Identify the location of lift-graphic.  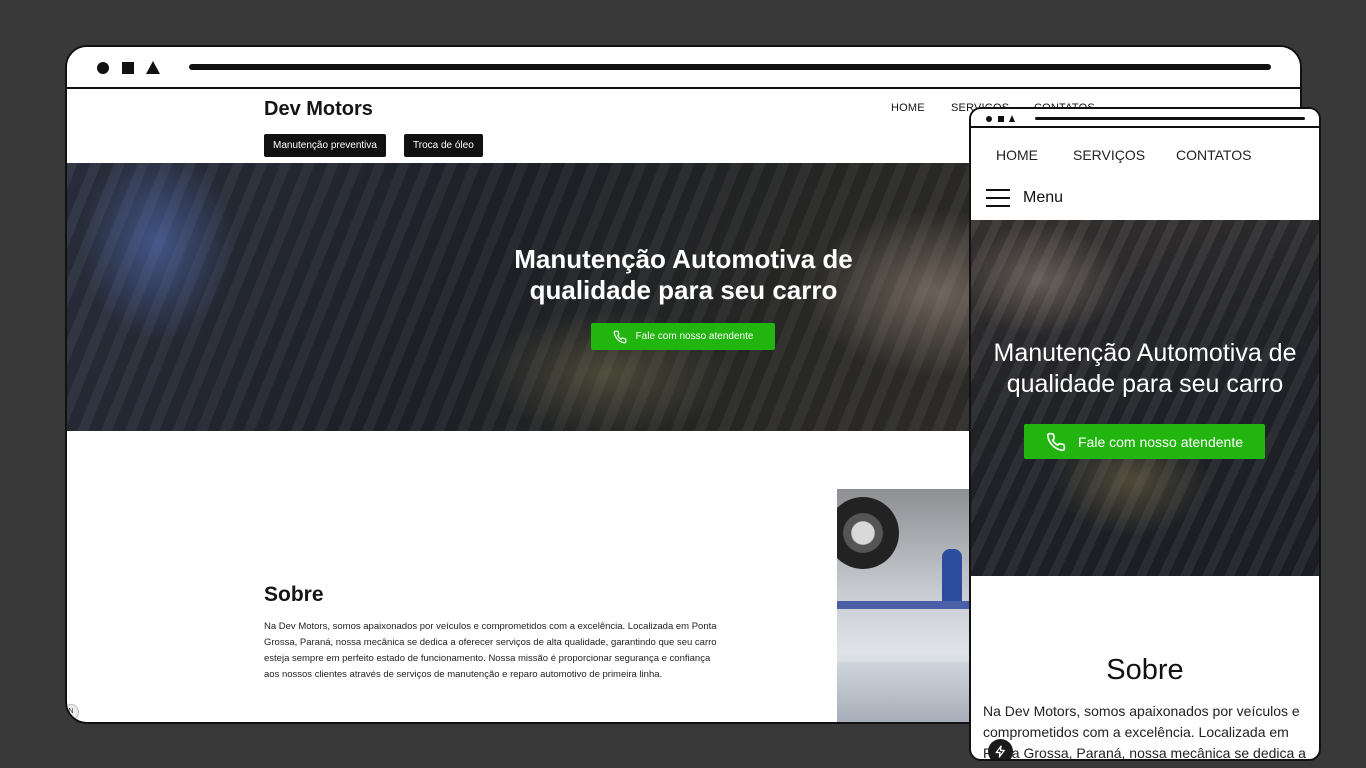
(907, 605).